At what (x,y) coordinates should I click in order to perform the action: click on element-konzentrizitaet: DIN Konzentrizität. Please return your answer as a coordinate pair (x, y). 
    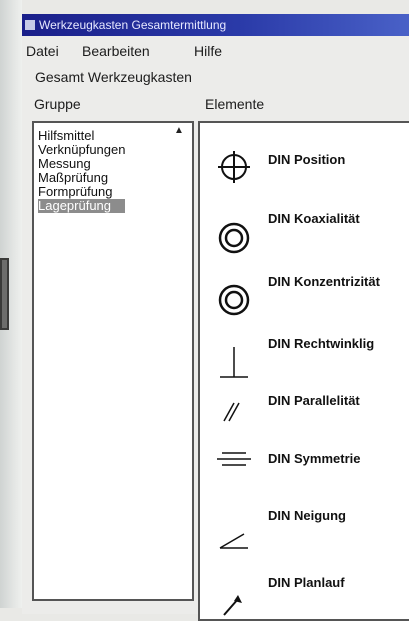
    Looking at the image, I should click on (324, 281).